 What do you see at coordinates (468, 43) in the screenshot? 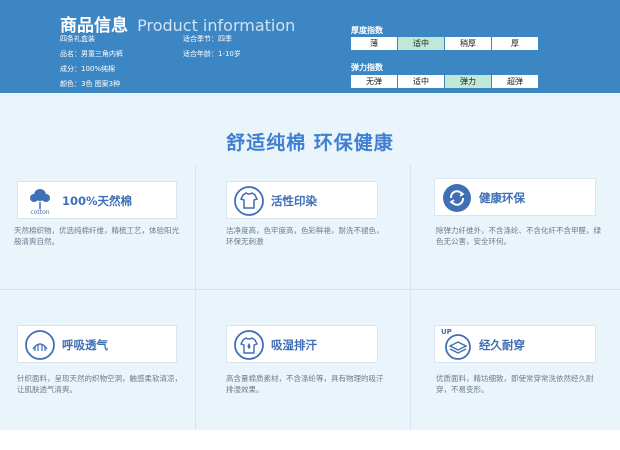
I see `thickness-option: 稍厚` at bounding box center [468, 43].